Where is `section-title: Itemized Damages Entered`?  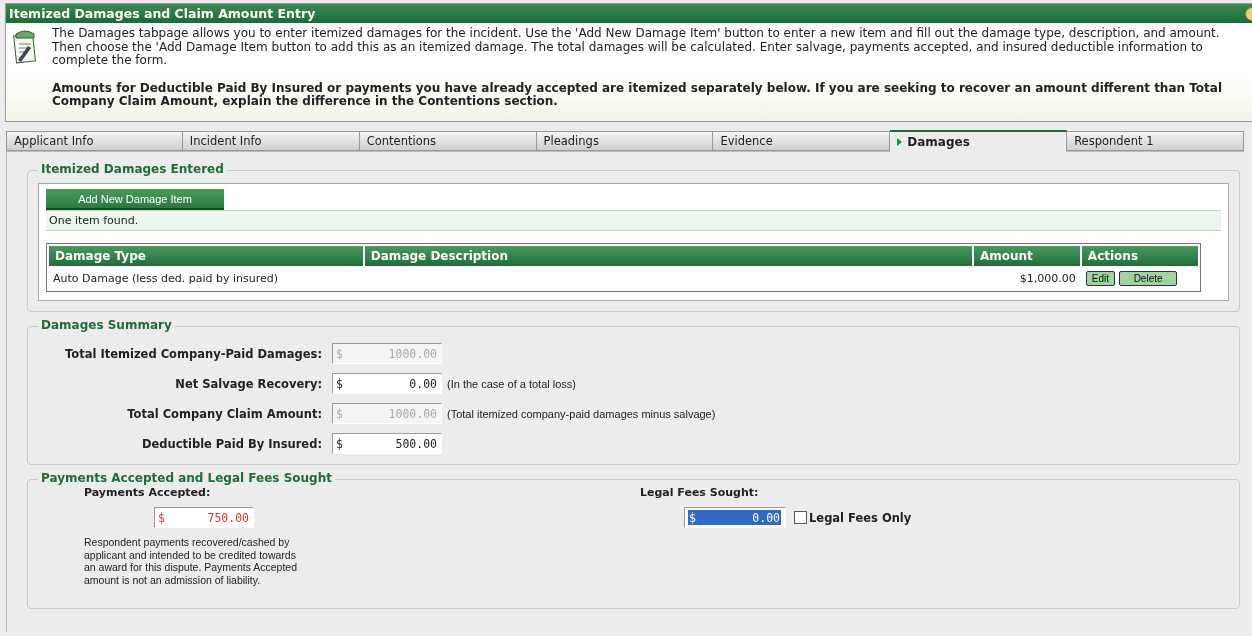
section-title: Itemized Damages Entered is located at coordinates (132, 169).